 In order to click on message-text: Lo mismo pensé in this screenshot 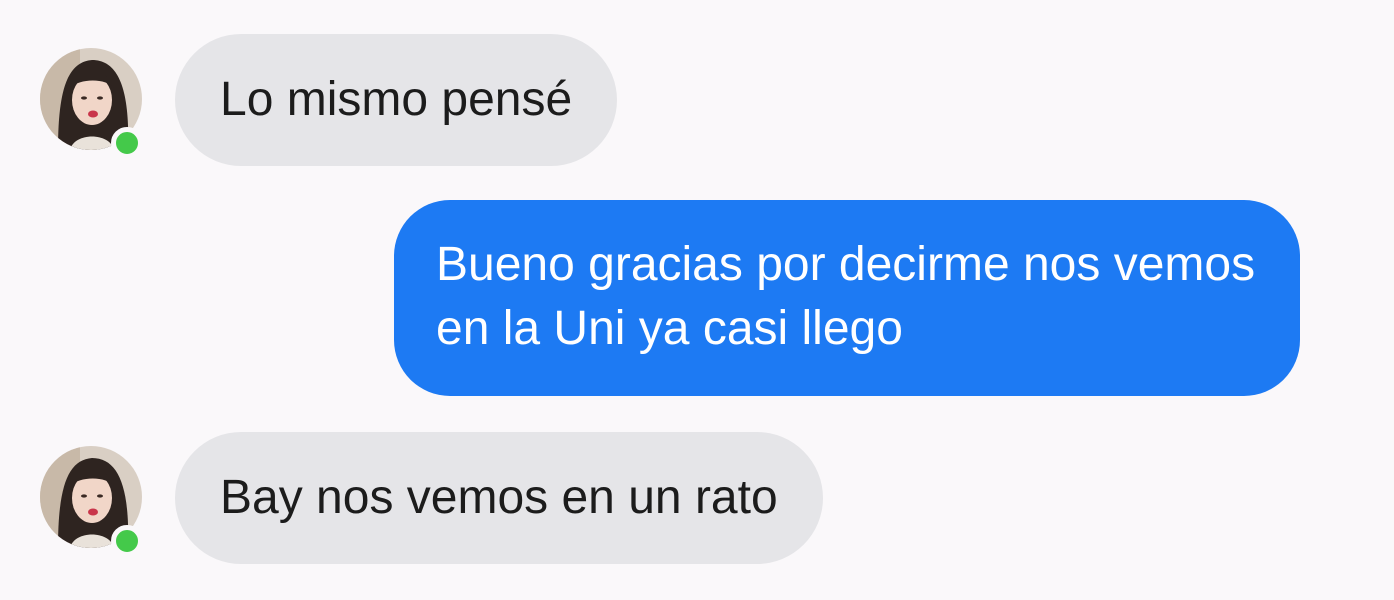, I will do `click(396, 99)`.